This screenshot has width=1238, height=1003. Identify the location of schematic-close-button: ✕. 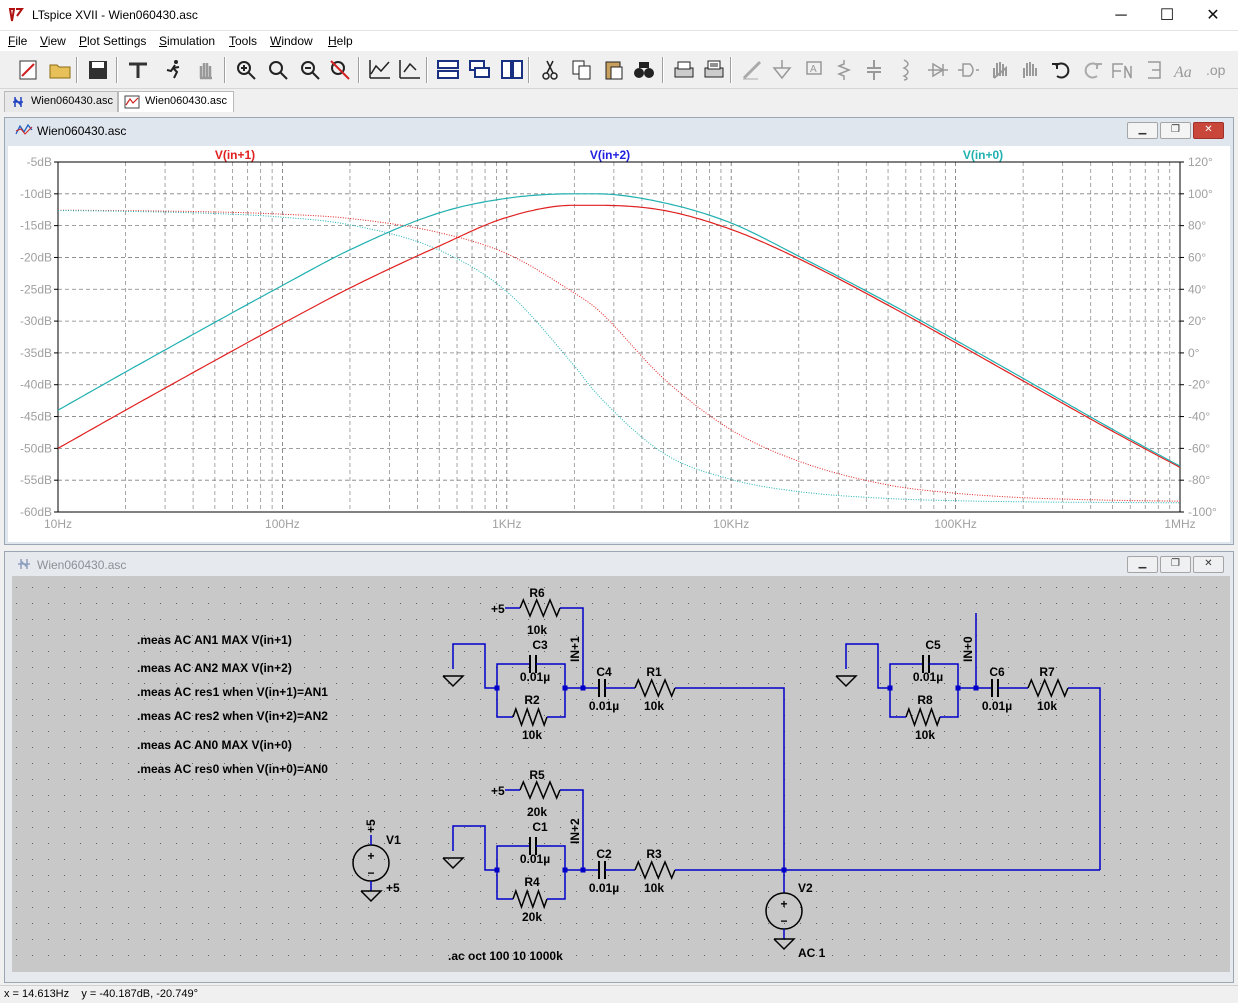
(1208, 564).